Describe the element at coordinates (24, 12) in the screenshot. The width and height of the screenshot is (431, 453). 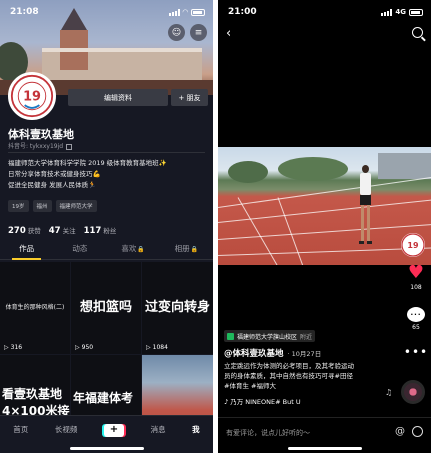
I see `status-time: 21:08` at that location.